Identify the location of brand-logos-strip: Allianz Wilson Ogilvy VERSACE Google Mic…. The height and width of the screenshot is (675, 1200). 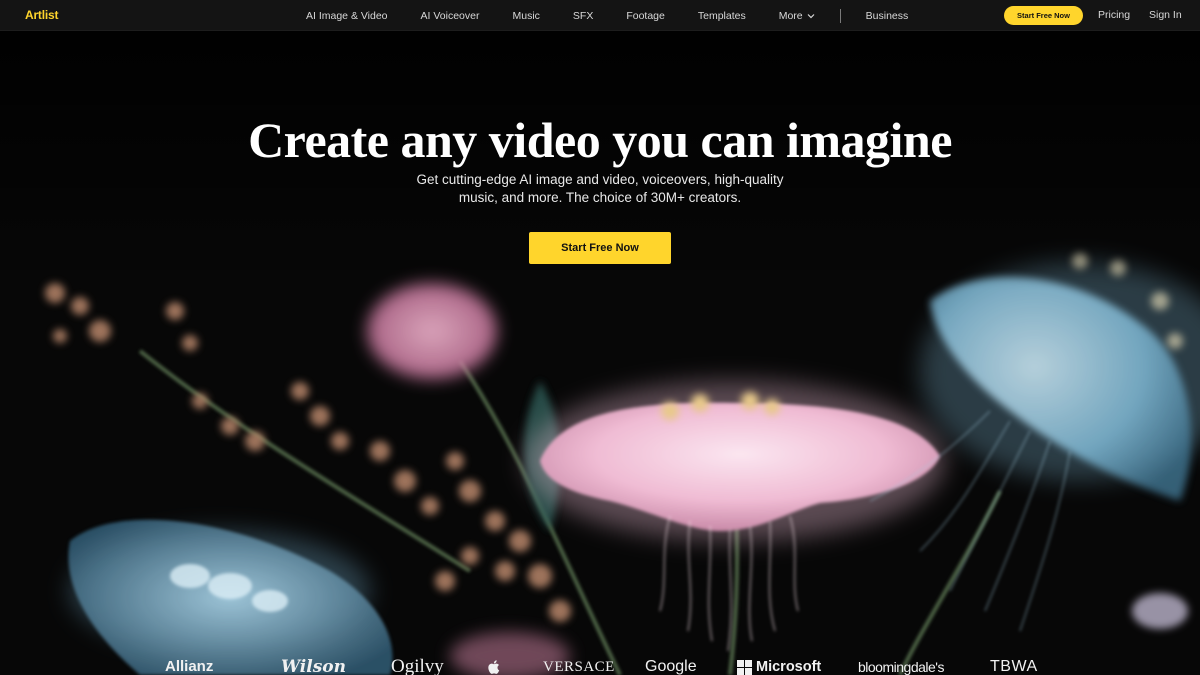
(600, 665).